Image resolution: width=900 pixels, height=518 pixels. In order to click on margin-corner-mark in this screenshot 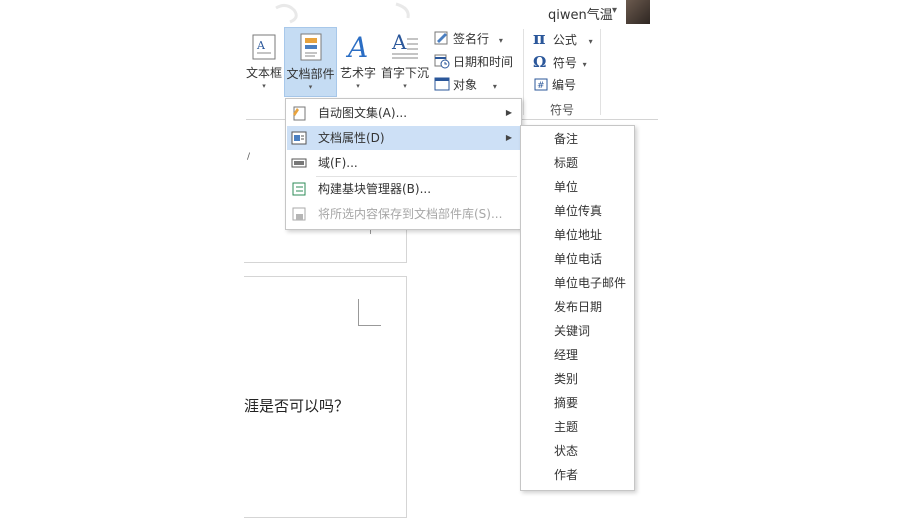, I will do `click(369, 312)`.